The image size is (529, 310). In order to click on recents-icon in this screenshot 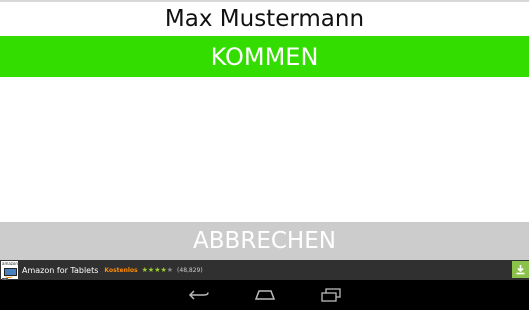, I will do `click(331, 295)`.